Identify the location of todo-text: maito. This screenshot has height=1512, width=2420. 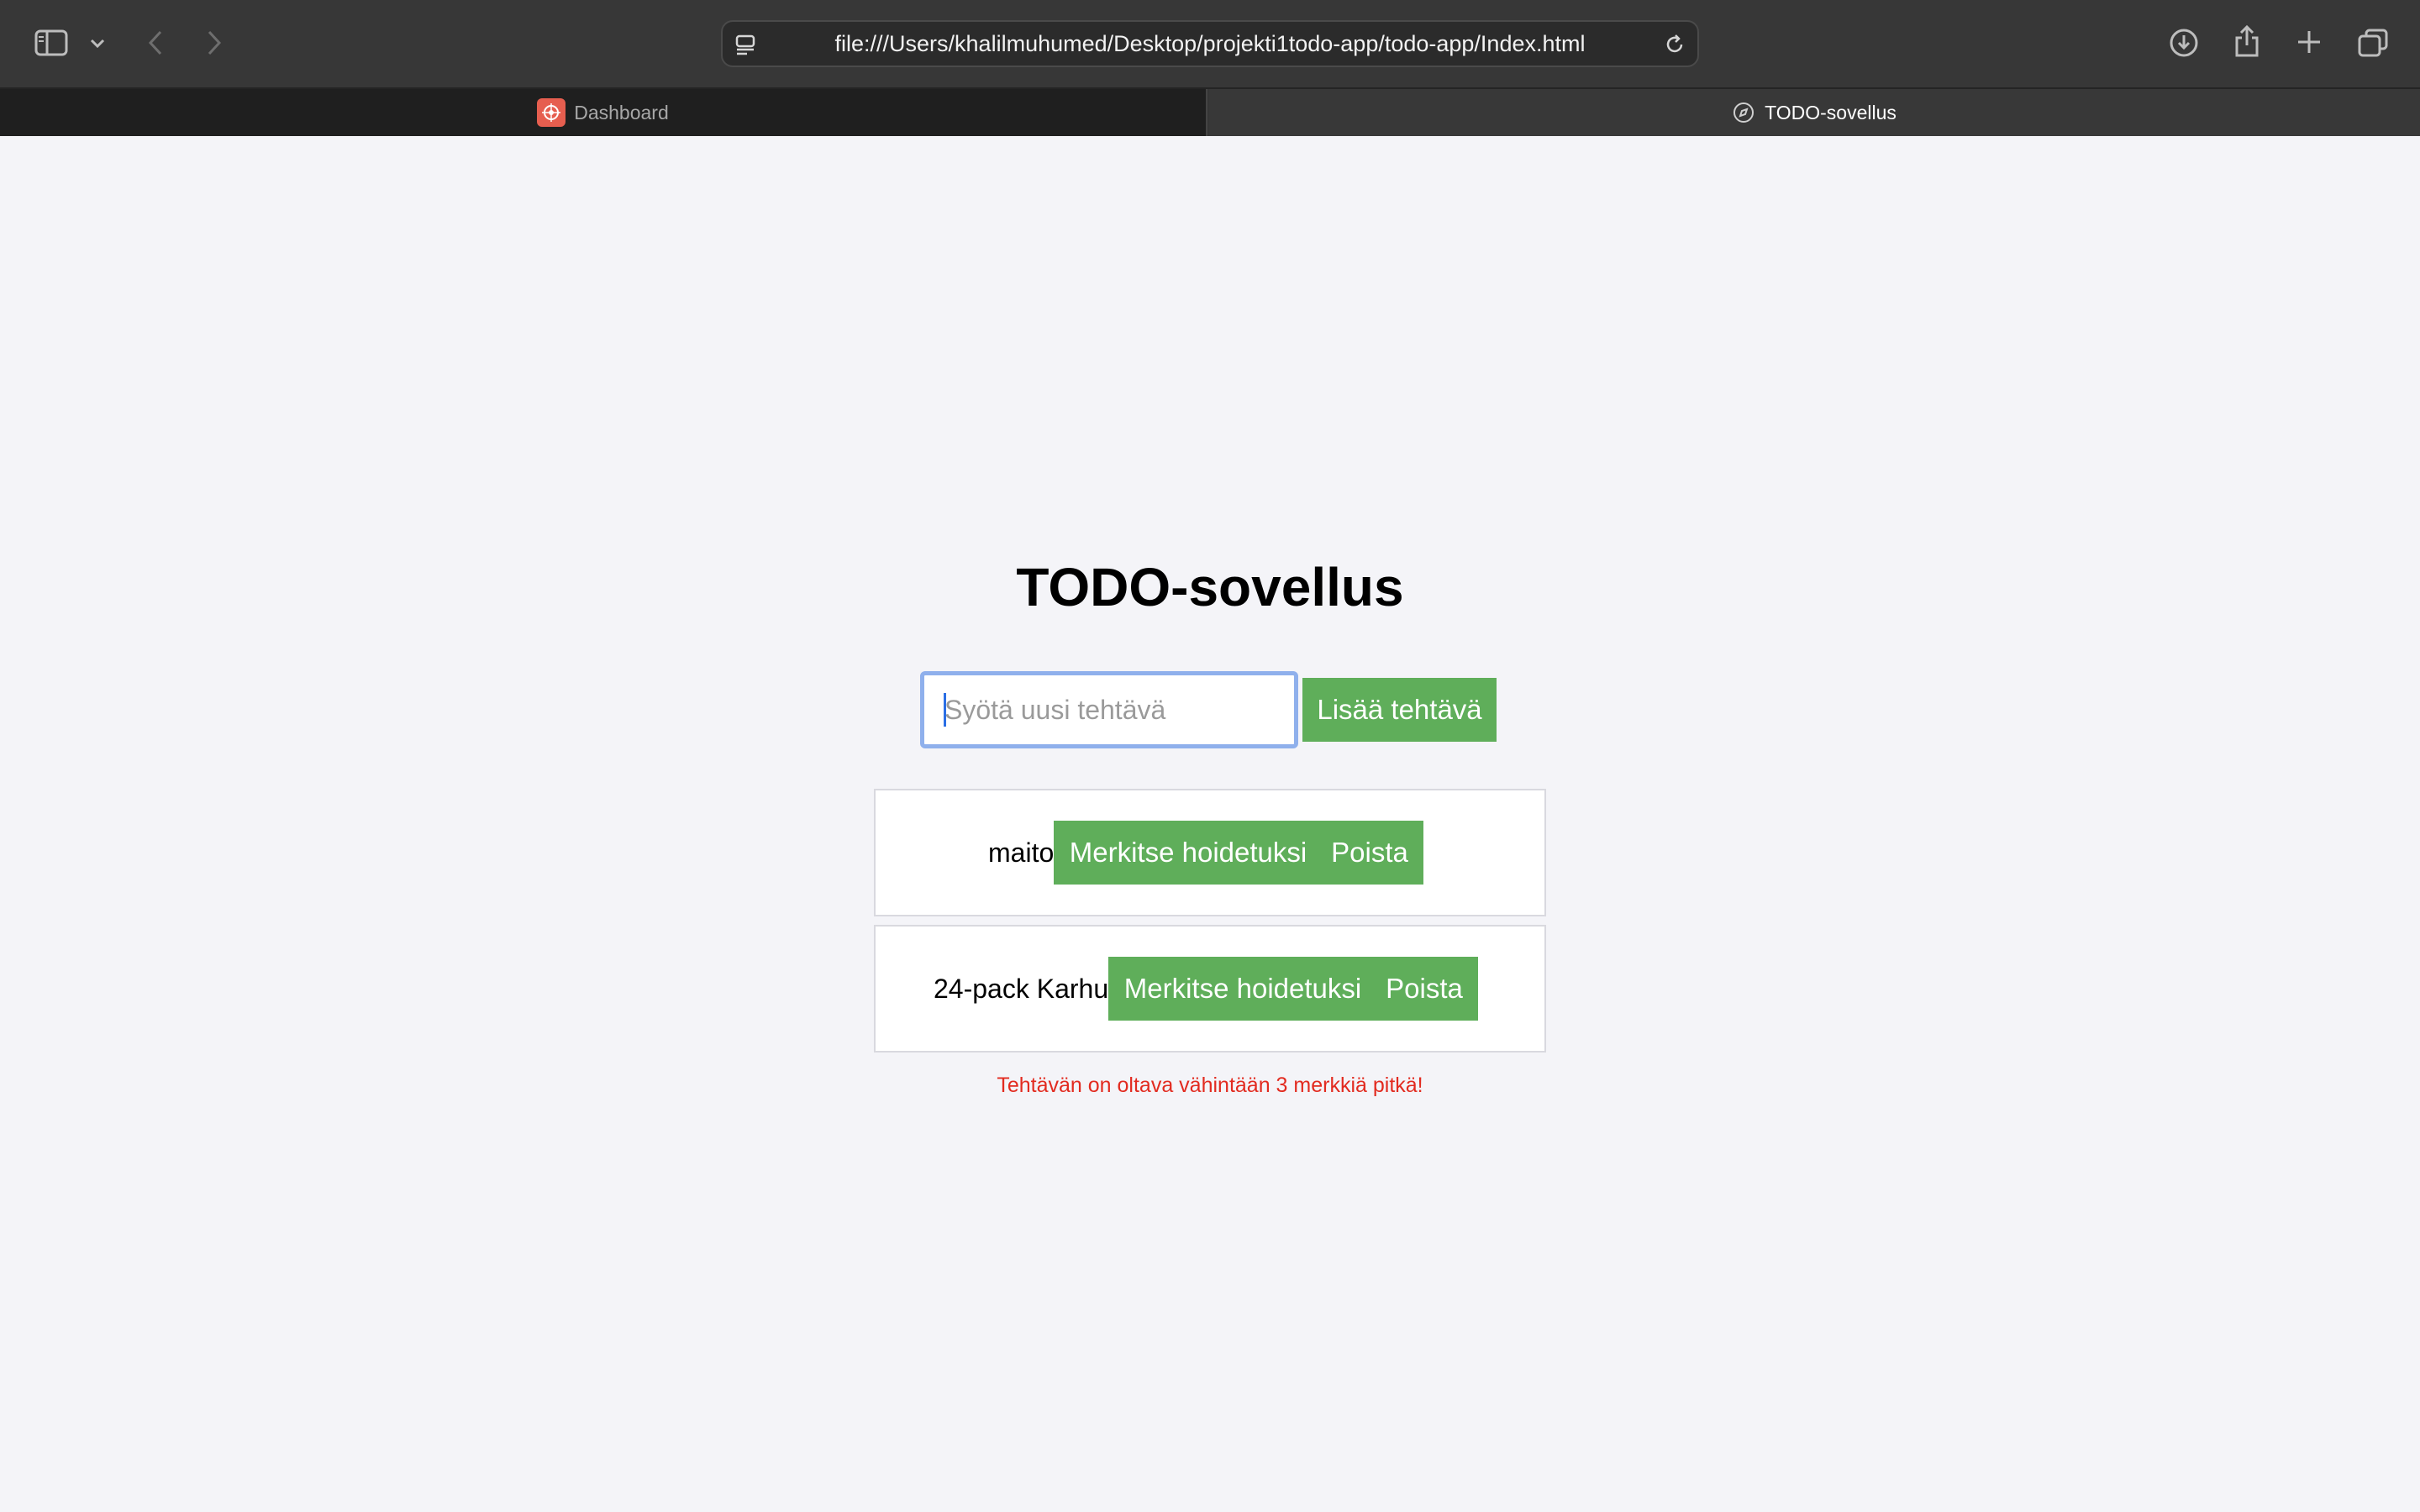
(1022, 852).